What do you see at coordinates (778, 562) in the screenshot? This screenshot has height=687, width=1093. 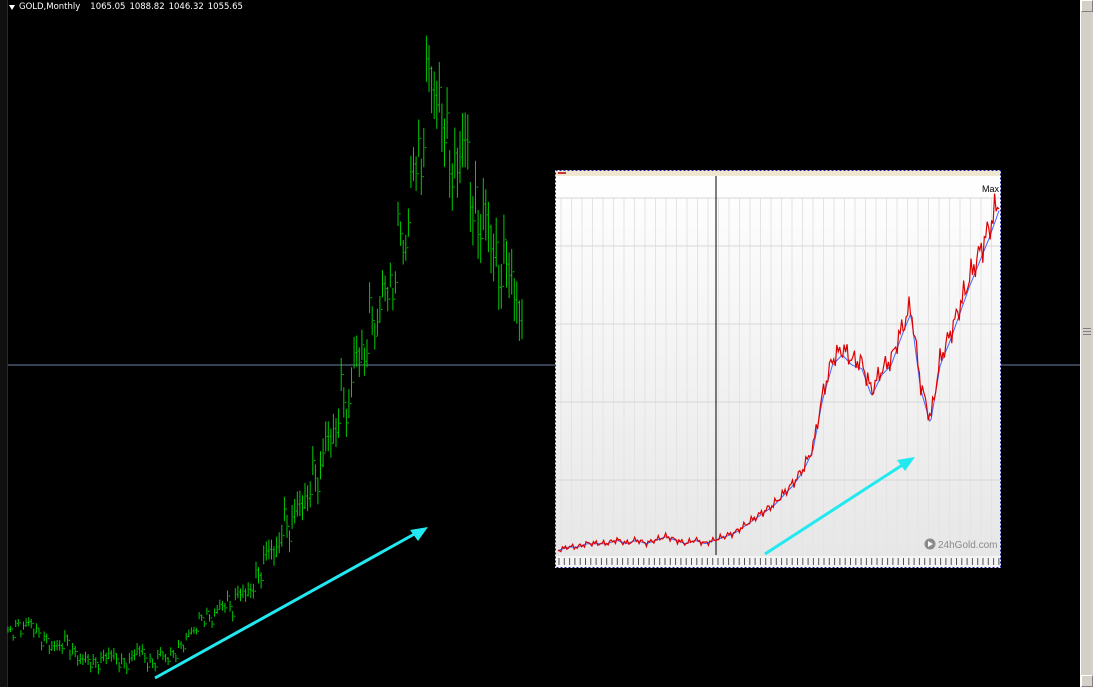 I see `inset-xaxis-band` at bounding box center [778, 562].